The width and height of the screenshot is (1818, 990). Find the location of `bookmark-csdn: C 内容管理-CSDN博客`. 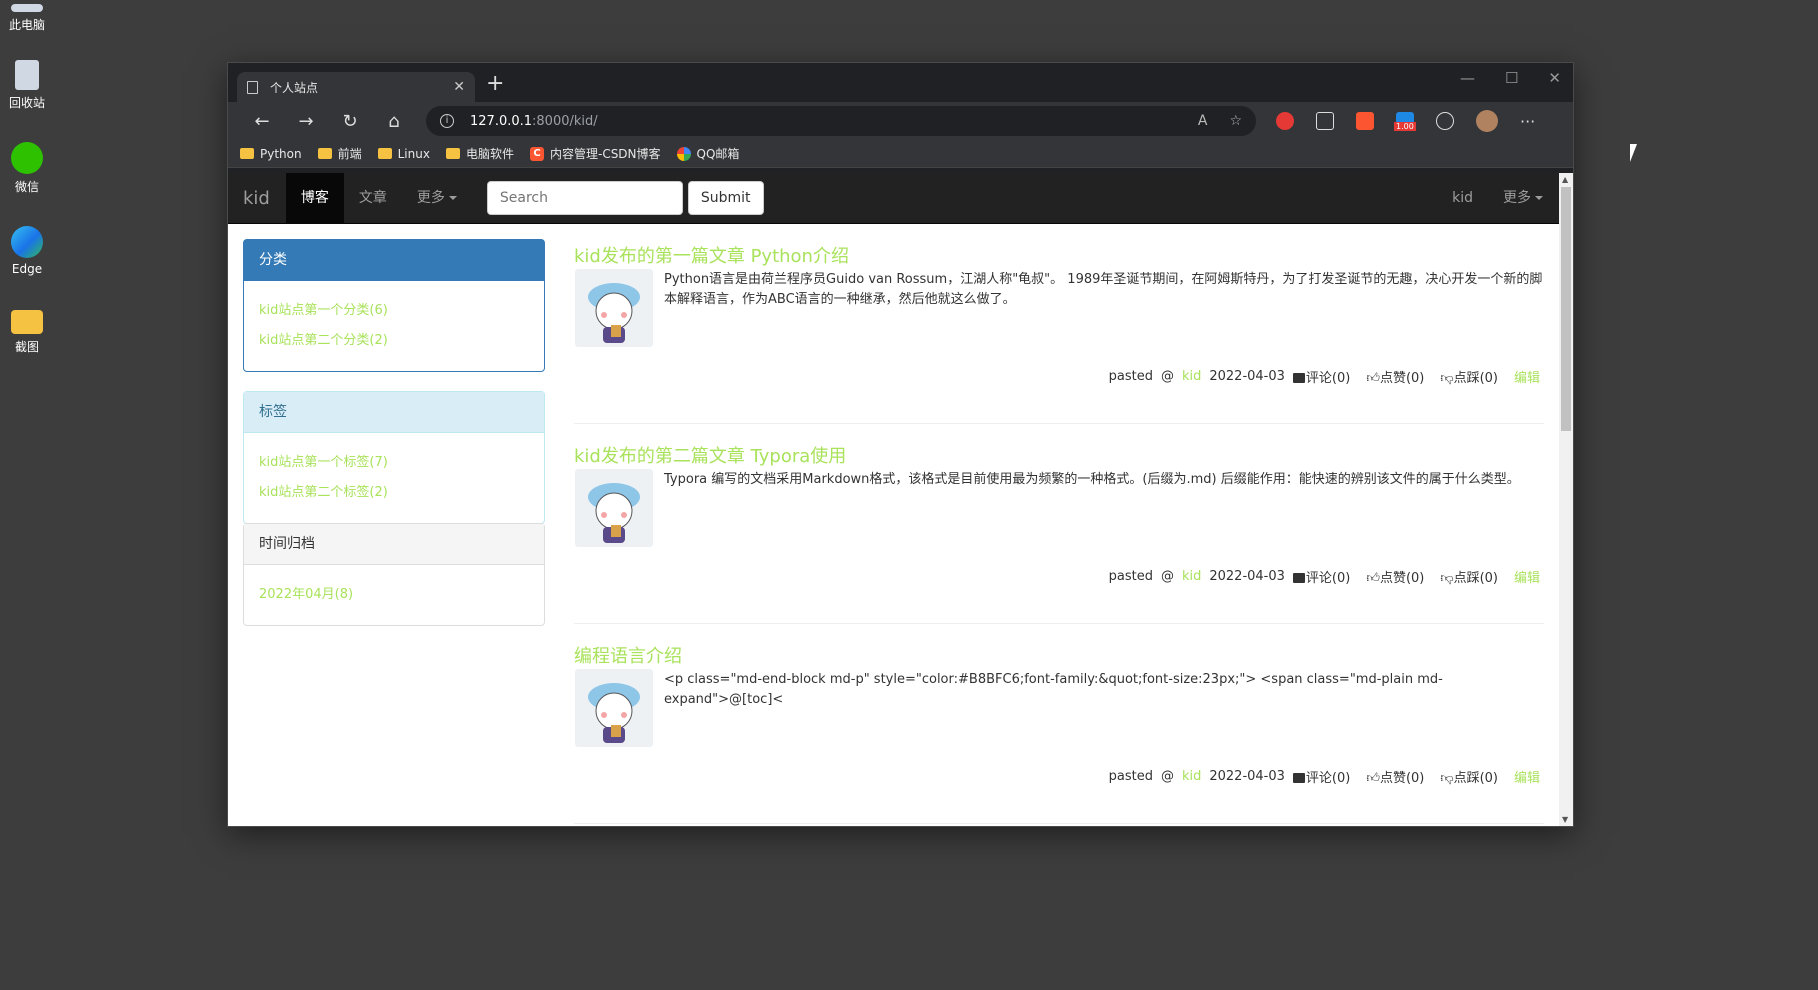

bookmark-csdn: C 内容管理-CSDN博客 is located at coordinates (595, 153).